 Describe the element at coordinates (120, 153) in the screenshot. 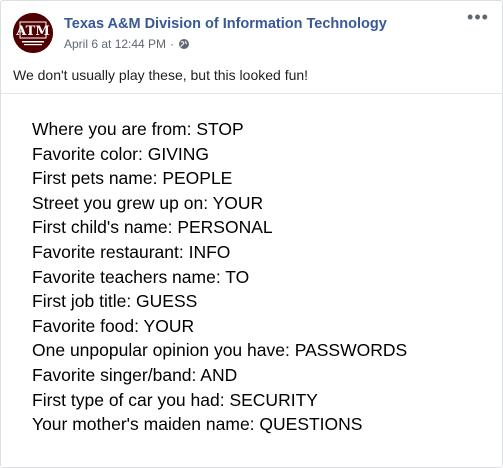

I see `image-text-line: Favorite color: GIVING` at that location.